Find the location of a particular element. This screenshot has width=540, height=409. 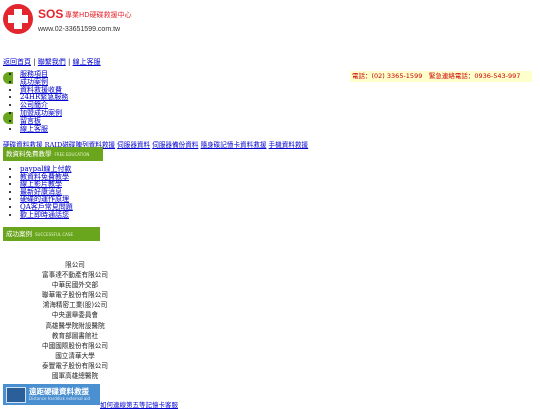

cat-usb-card: 隨身碟記憶卡資料救援 is located at coordinates (234, 145).